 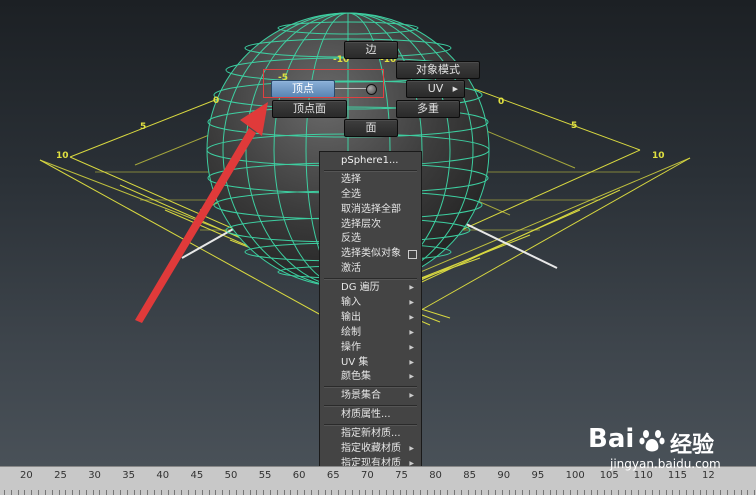 I want to click on watermark-brand: Bai, so click(x=611, y=439).